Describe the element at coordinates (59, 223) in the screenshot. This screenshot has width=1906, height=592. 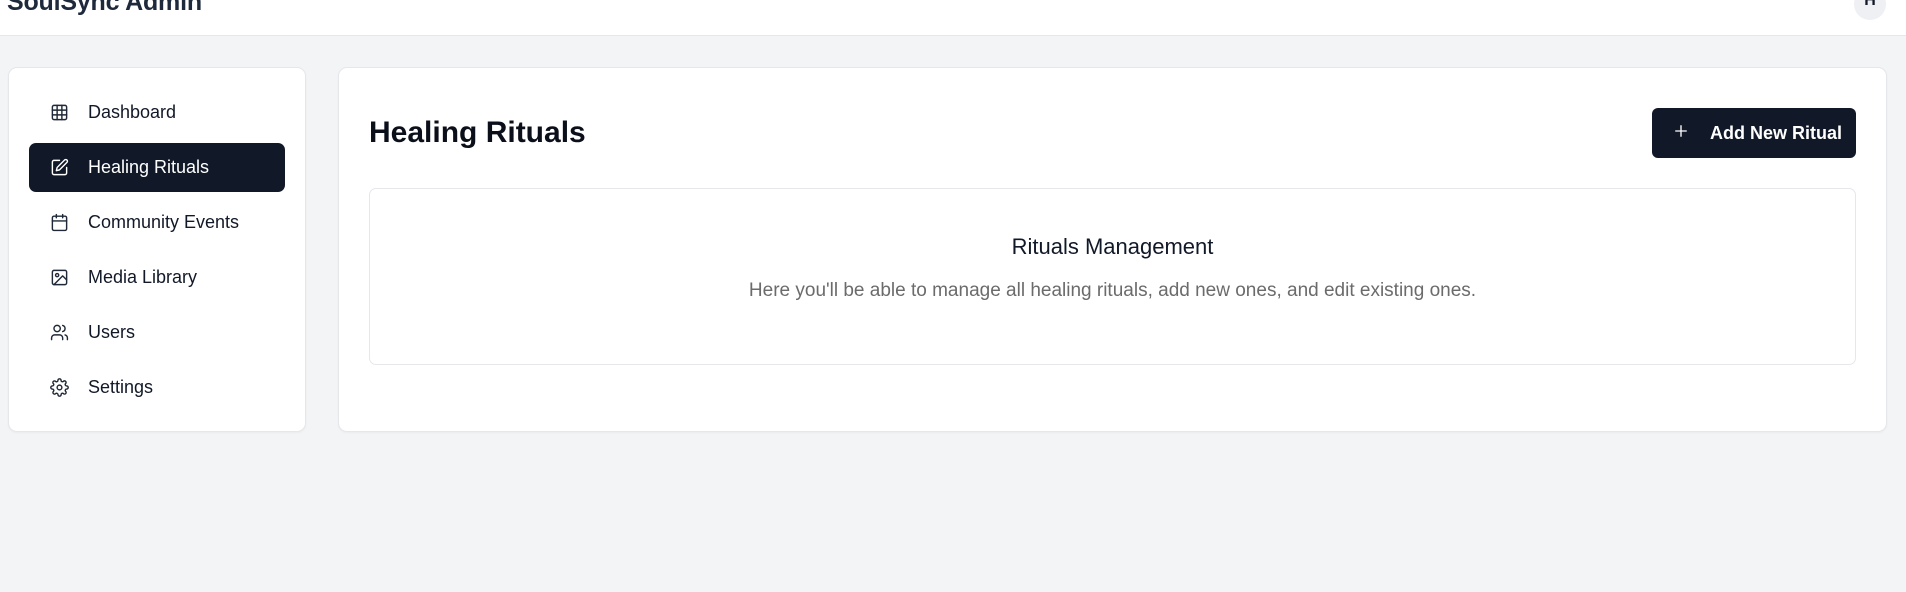
I see `calendar-icon` at that location.